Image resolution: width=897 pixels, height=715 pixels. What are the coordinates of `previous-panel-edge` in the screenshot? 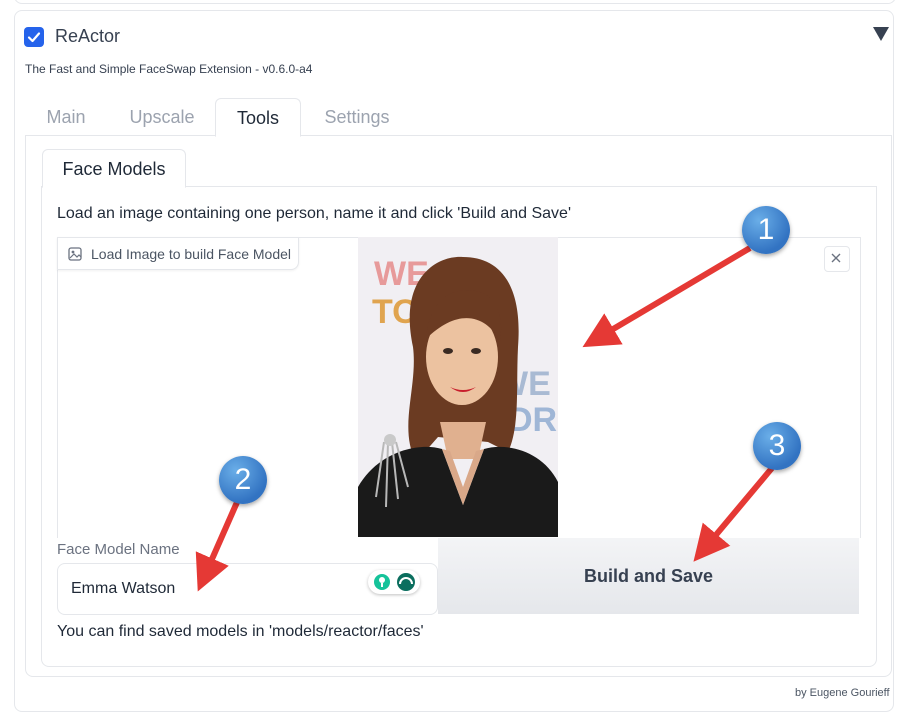 It's located at (455, 2).